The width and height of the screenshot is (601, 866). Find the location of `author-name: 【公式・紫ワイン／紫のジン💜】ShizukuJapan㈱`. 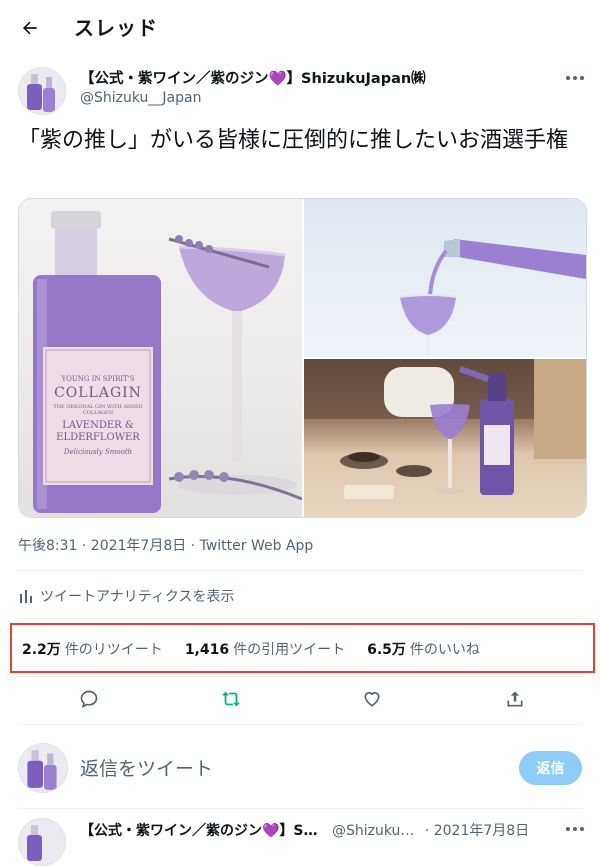

author-name: 【公式・紫ワイン／紫のジン💜】ShizukuJapan㈱ is located at coordinates (253, 77).